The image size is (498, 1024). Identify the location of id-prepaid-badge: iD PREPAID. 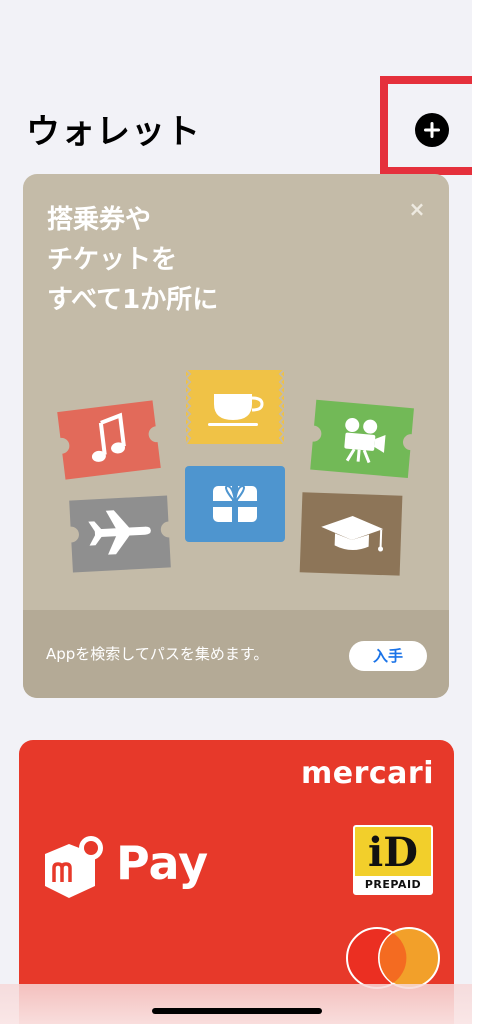
(393, 860).